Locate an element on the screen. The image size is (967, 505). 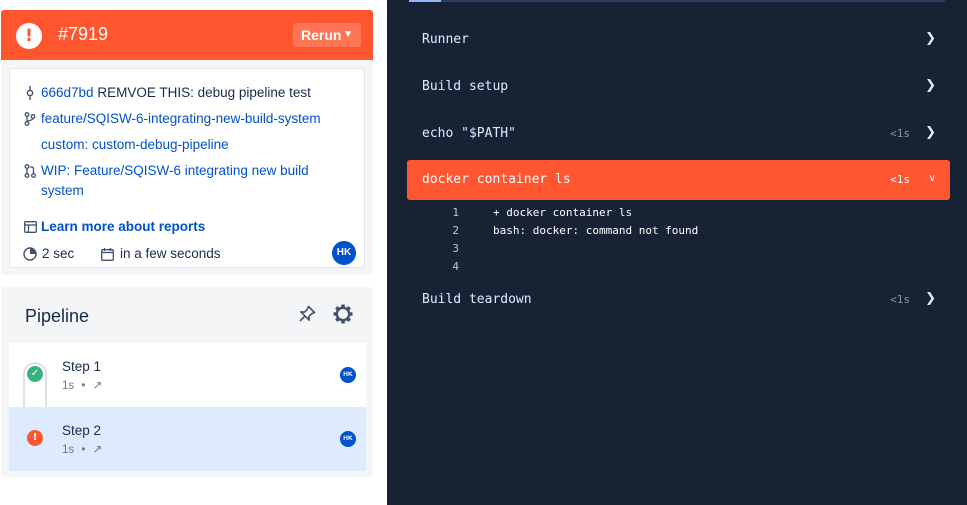
rerun-button: Rerun ▼ is located at coordinates (327, 35).